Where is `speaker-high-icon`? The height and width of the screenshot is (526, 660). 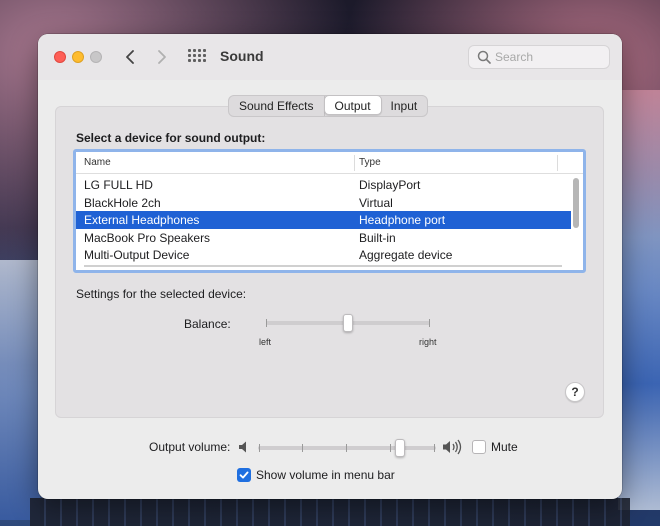 speaker-high-icon is located at coordinates (452, 447).